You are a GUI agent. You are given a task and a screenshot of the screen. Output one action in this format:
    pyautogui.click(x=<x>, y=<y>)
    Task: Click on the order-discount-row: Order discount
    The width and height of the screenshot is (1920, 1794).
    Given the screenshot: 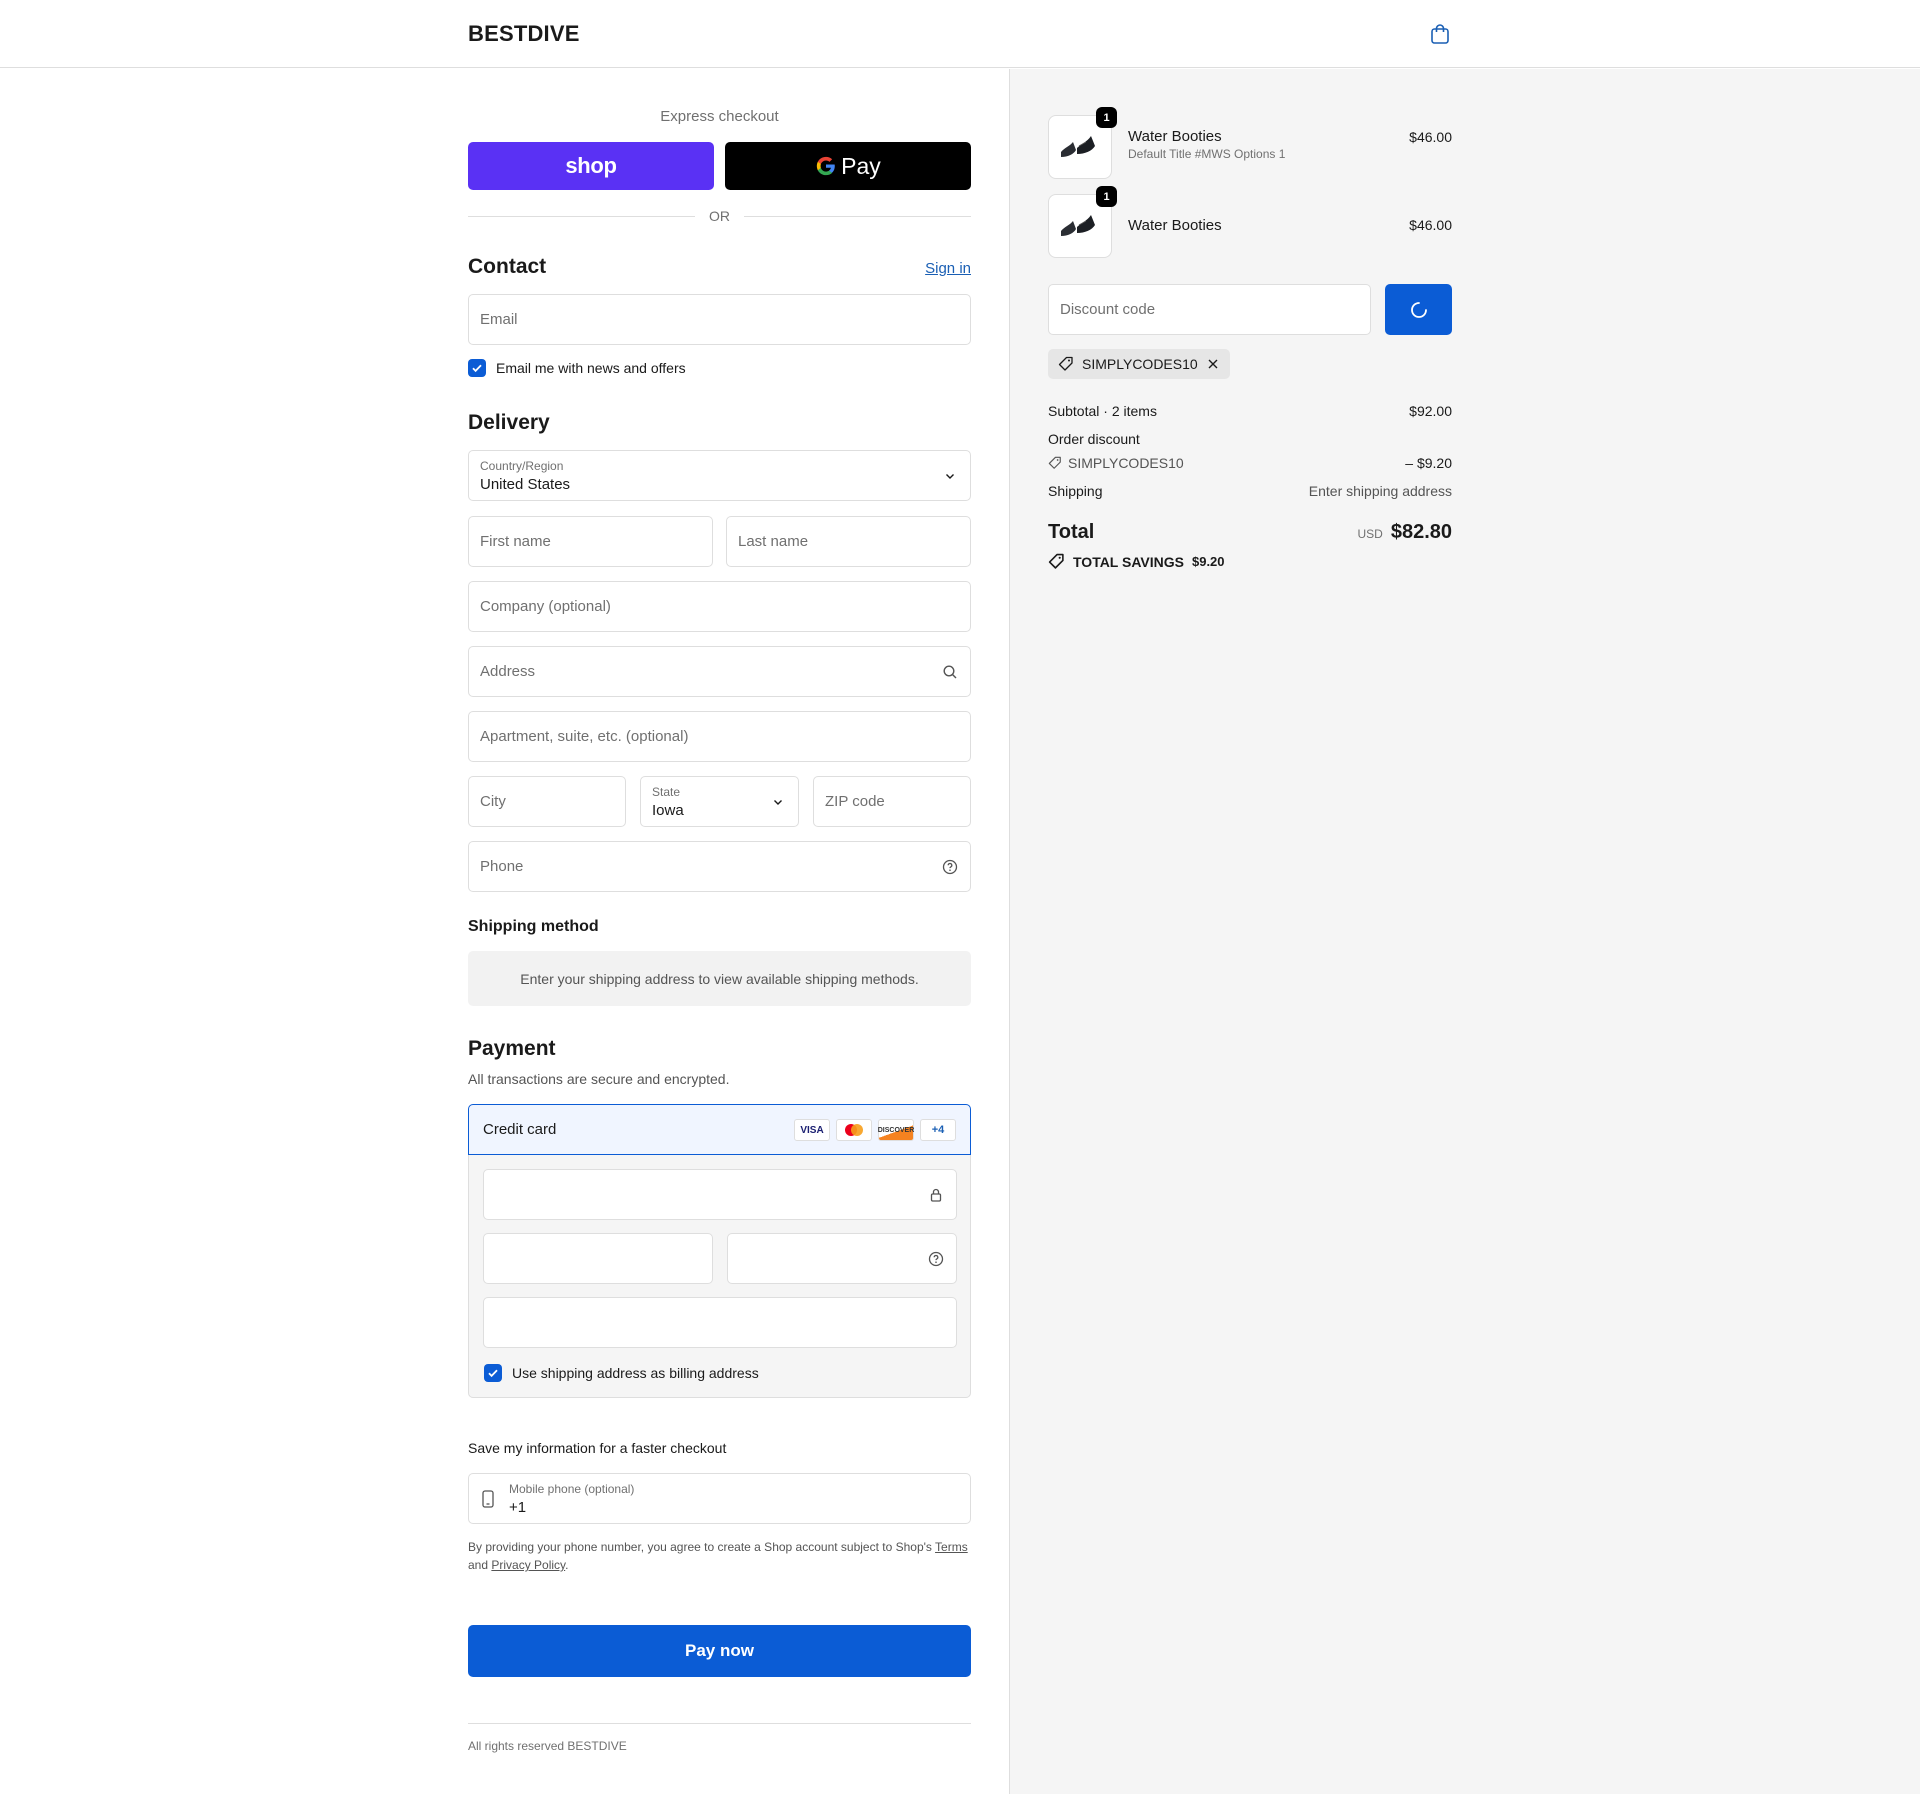 What is the action you would take?
    pyautogui.click(x=1250, y=439)
    